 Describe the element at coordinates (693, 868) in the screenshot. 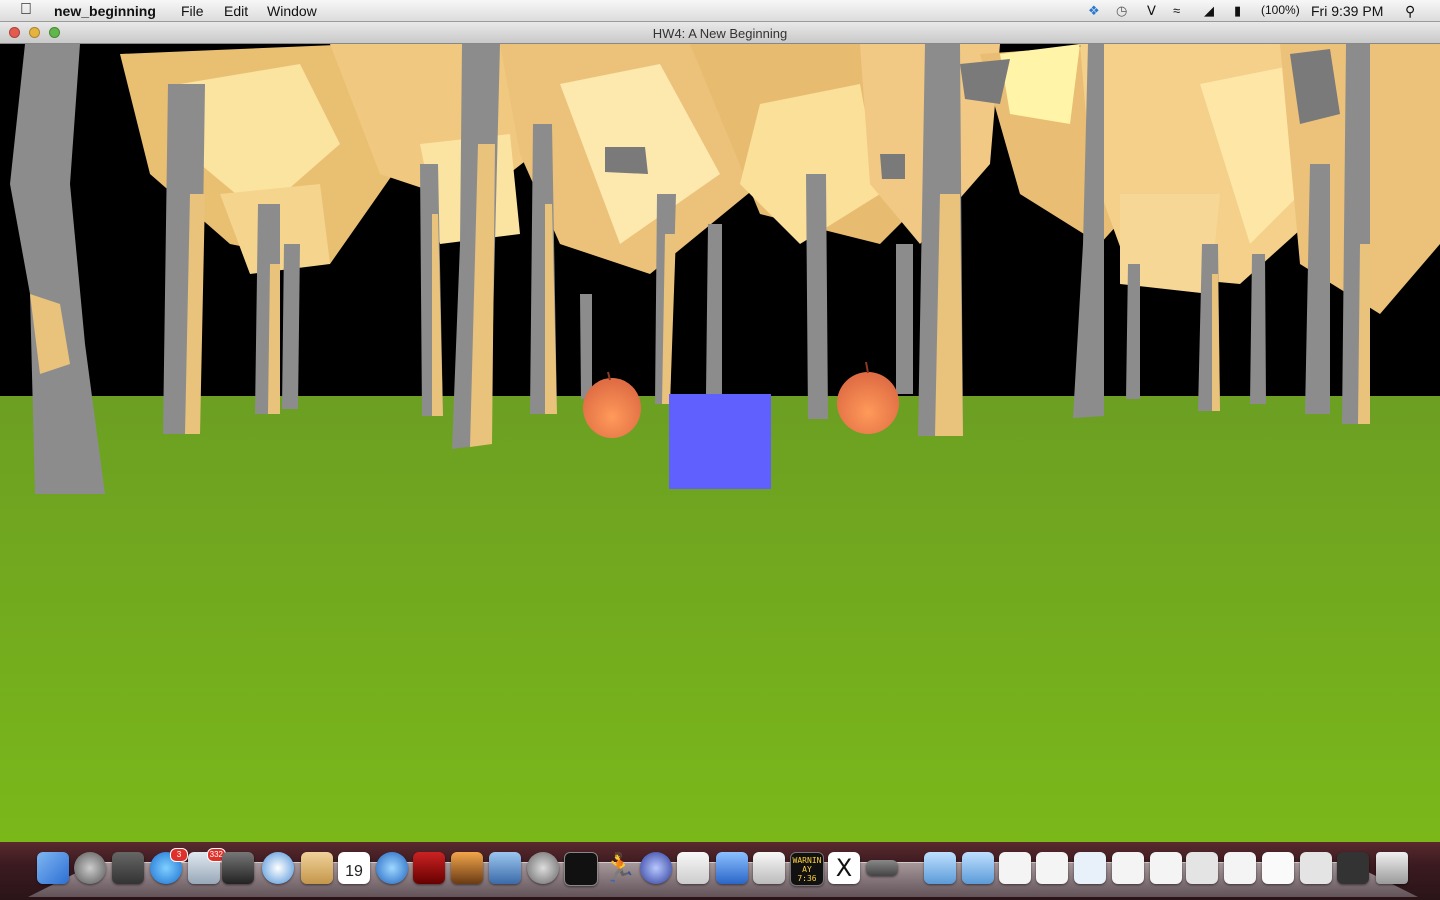

I see `text-editor-icon` at that location.